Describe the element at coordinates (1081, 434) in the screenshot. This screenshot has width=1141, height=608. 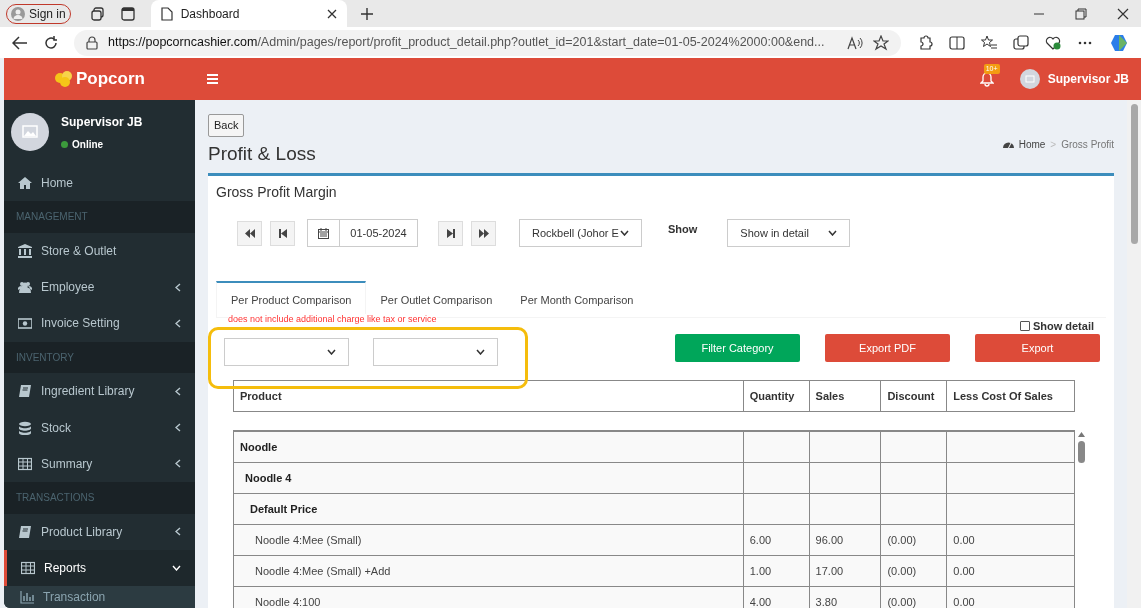
I see `scroll-up-icon` at that location.